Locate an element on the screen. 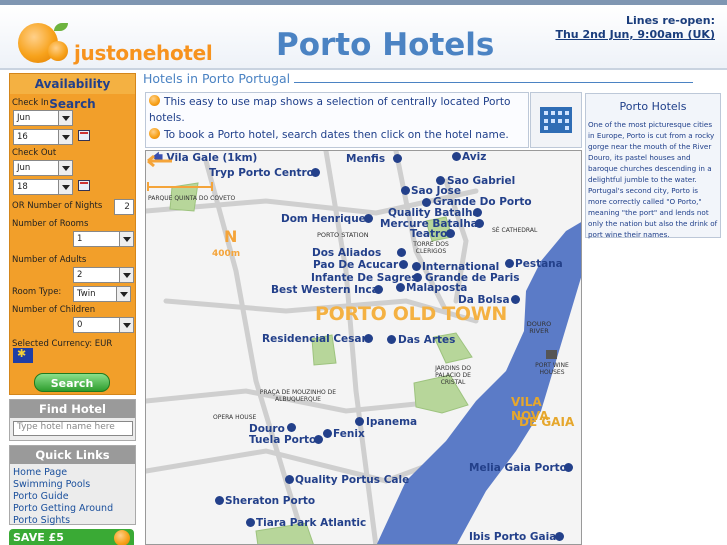  leaf-icon is located at coordinates (61, 27).